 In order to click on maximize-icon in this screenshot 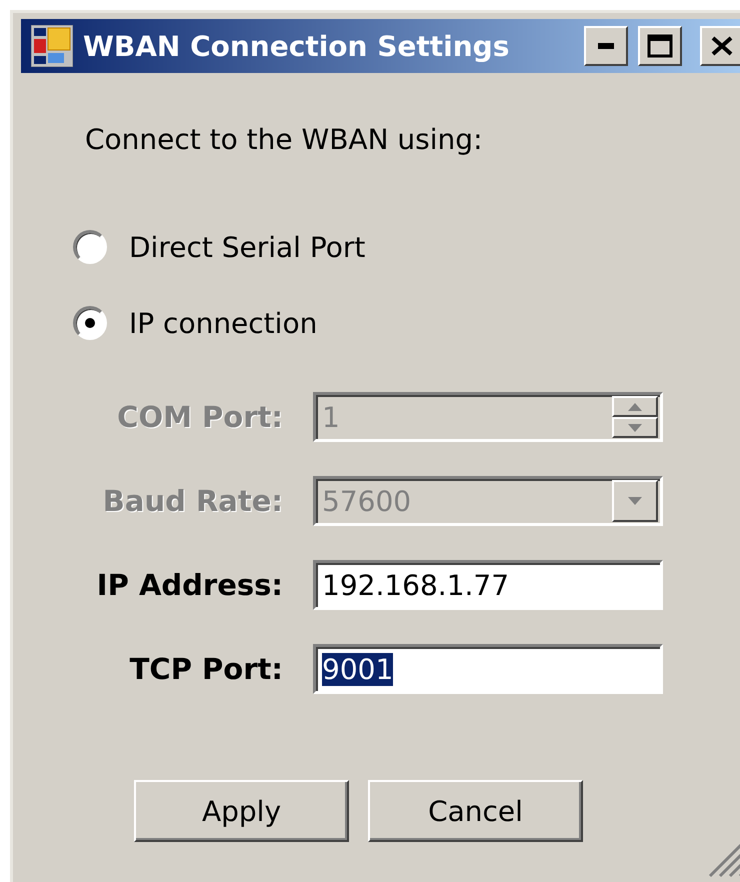, I will do `click(660, 46)`.